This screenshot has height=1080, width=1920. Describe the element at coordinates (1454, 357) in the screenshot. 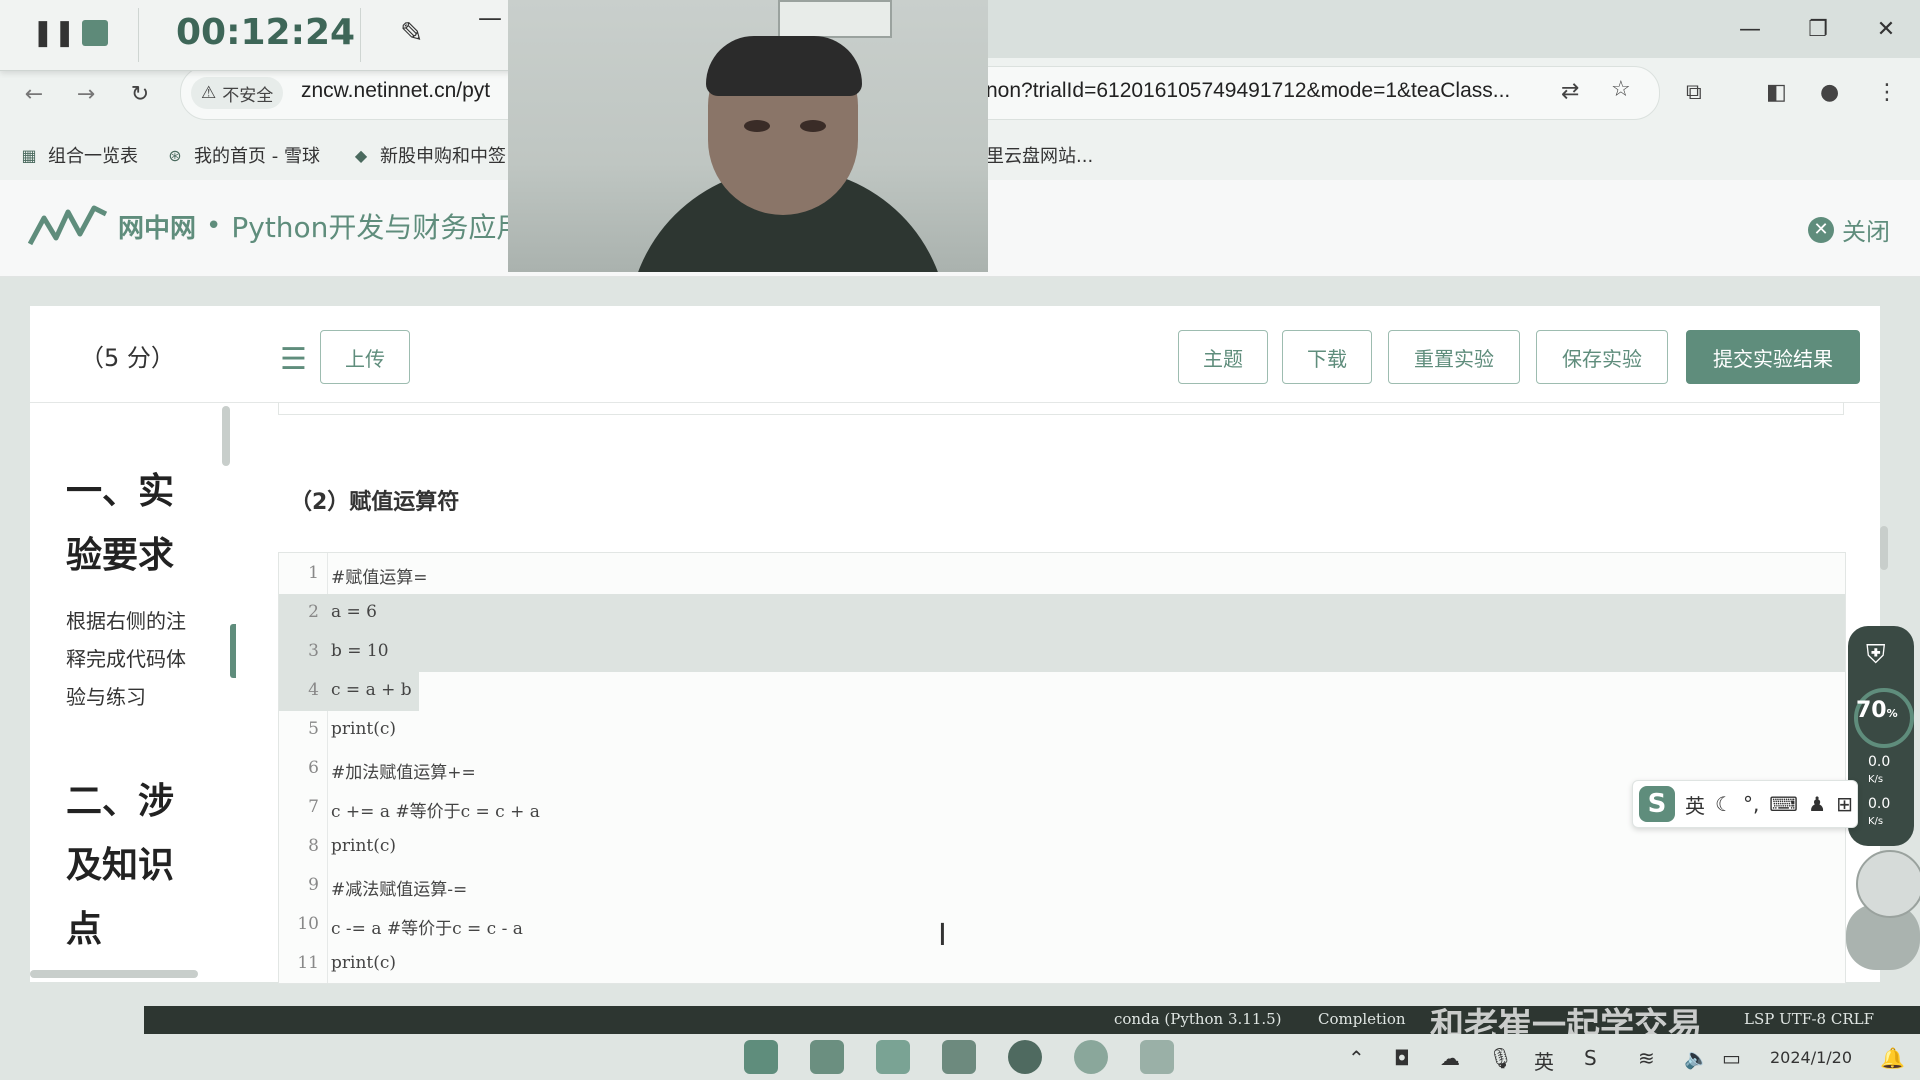

I see `reset-experiment-button: 重置实验` at that location.